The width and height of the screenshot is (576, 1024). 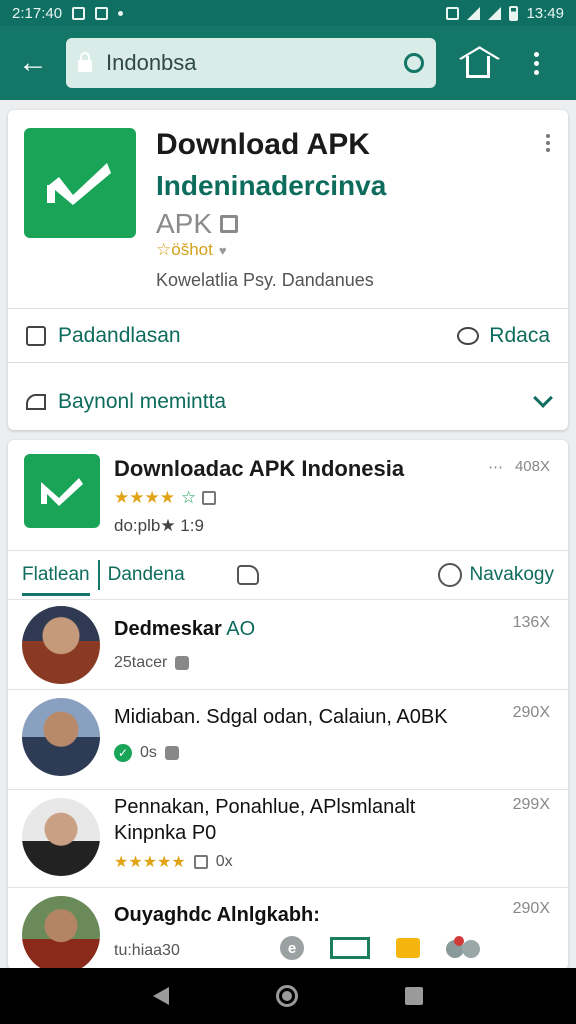 I want to click on download-action-label: Padandlasan, so click(x=119, y=335).